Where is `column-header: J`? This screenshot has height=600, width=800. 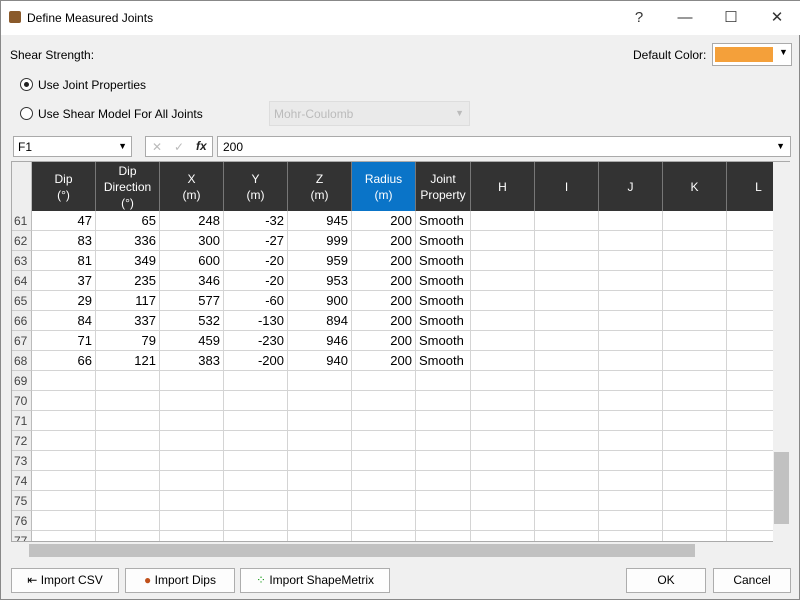
column-header: J is located at coordinates (631, 186).